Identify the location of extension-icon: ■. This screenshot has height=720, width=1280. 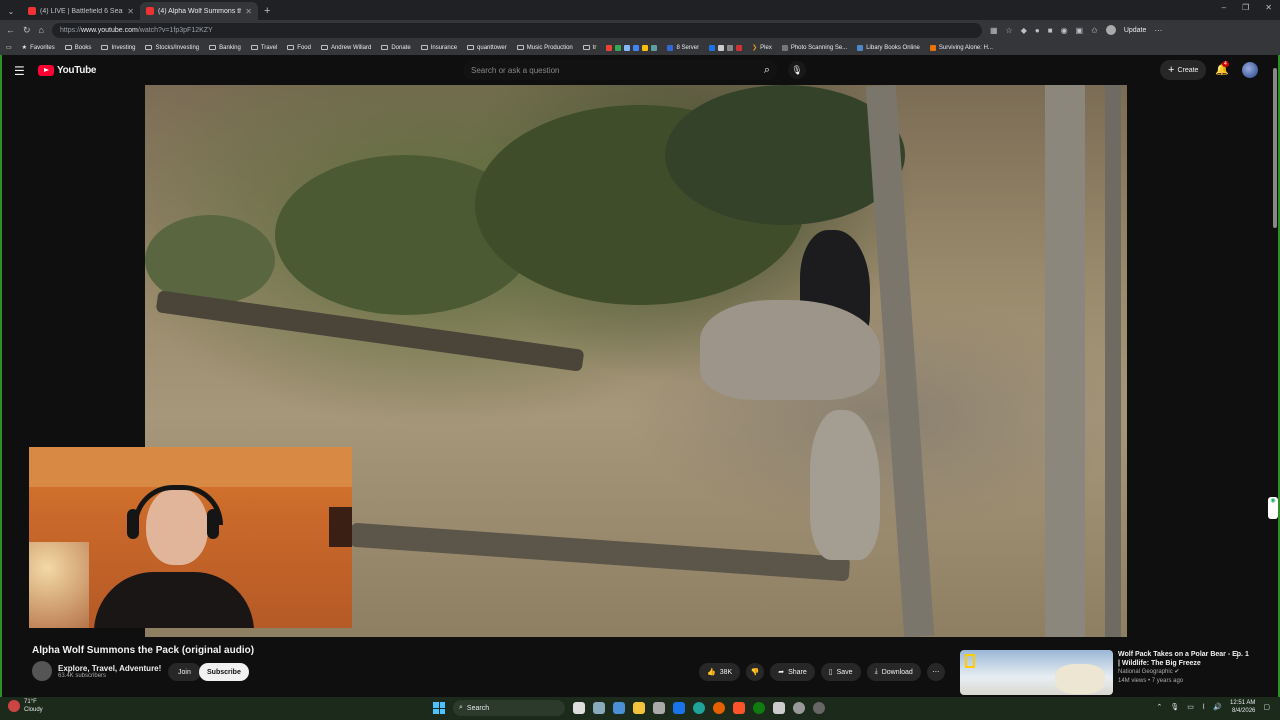
(1050, 30).